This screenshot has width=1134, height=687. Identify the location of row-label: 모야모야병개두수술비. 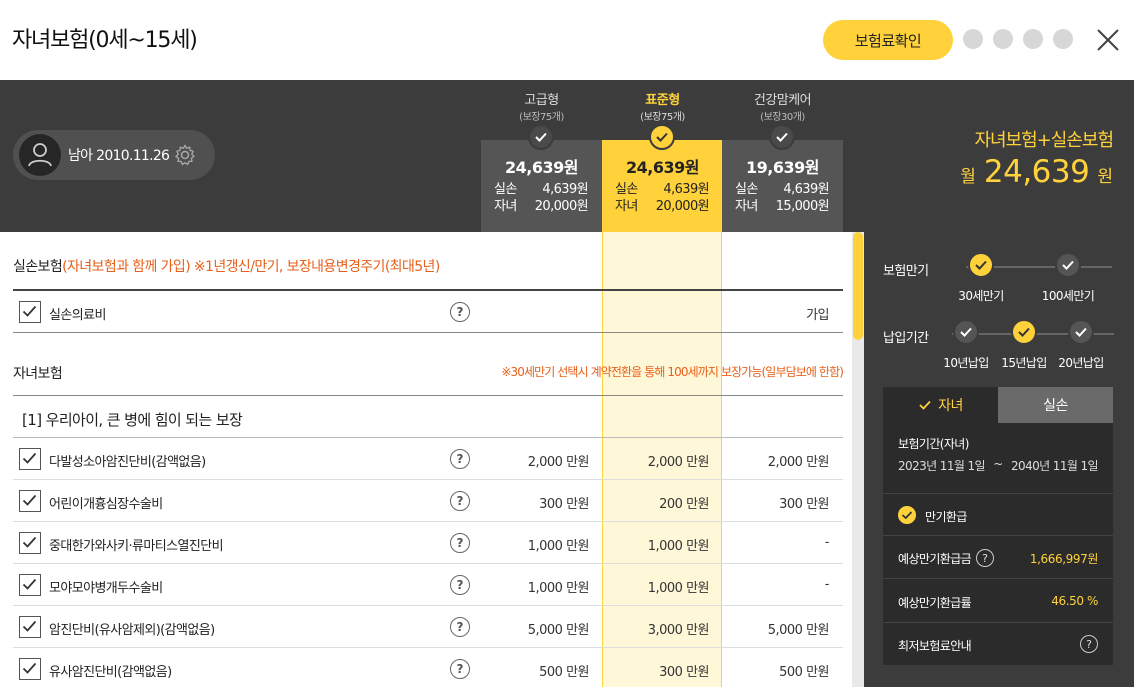
(106, 588).